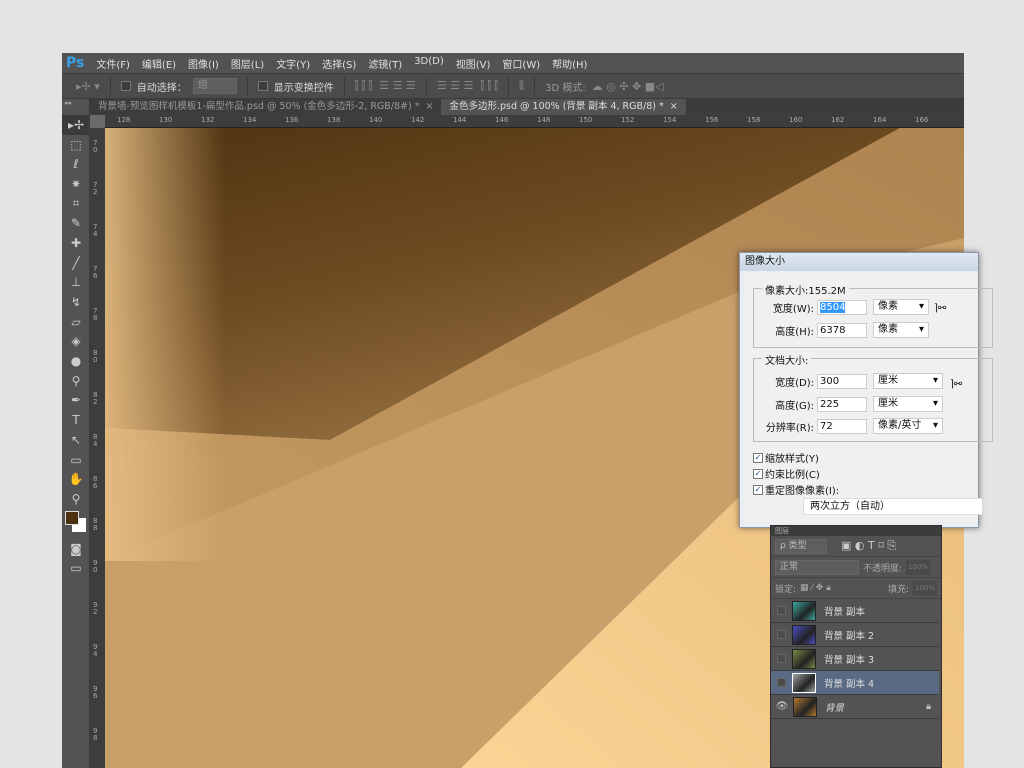  Describe the element at coordinates (849, 660) in the screenshot. I see `layer-name: 背景 副本 3` at that location.